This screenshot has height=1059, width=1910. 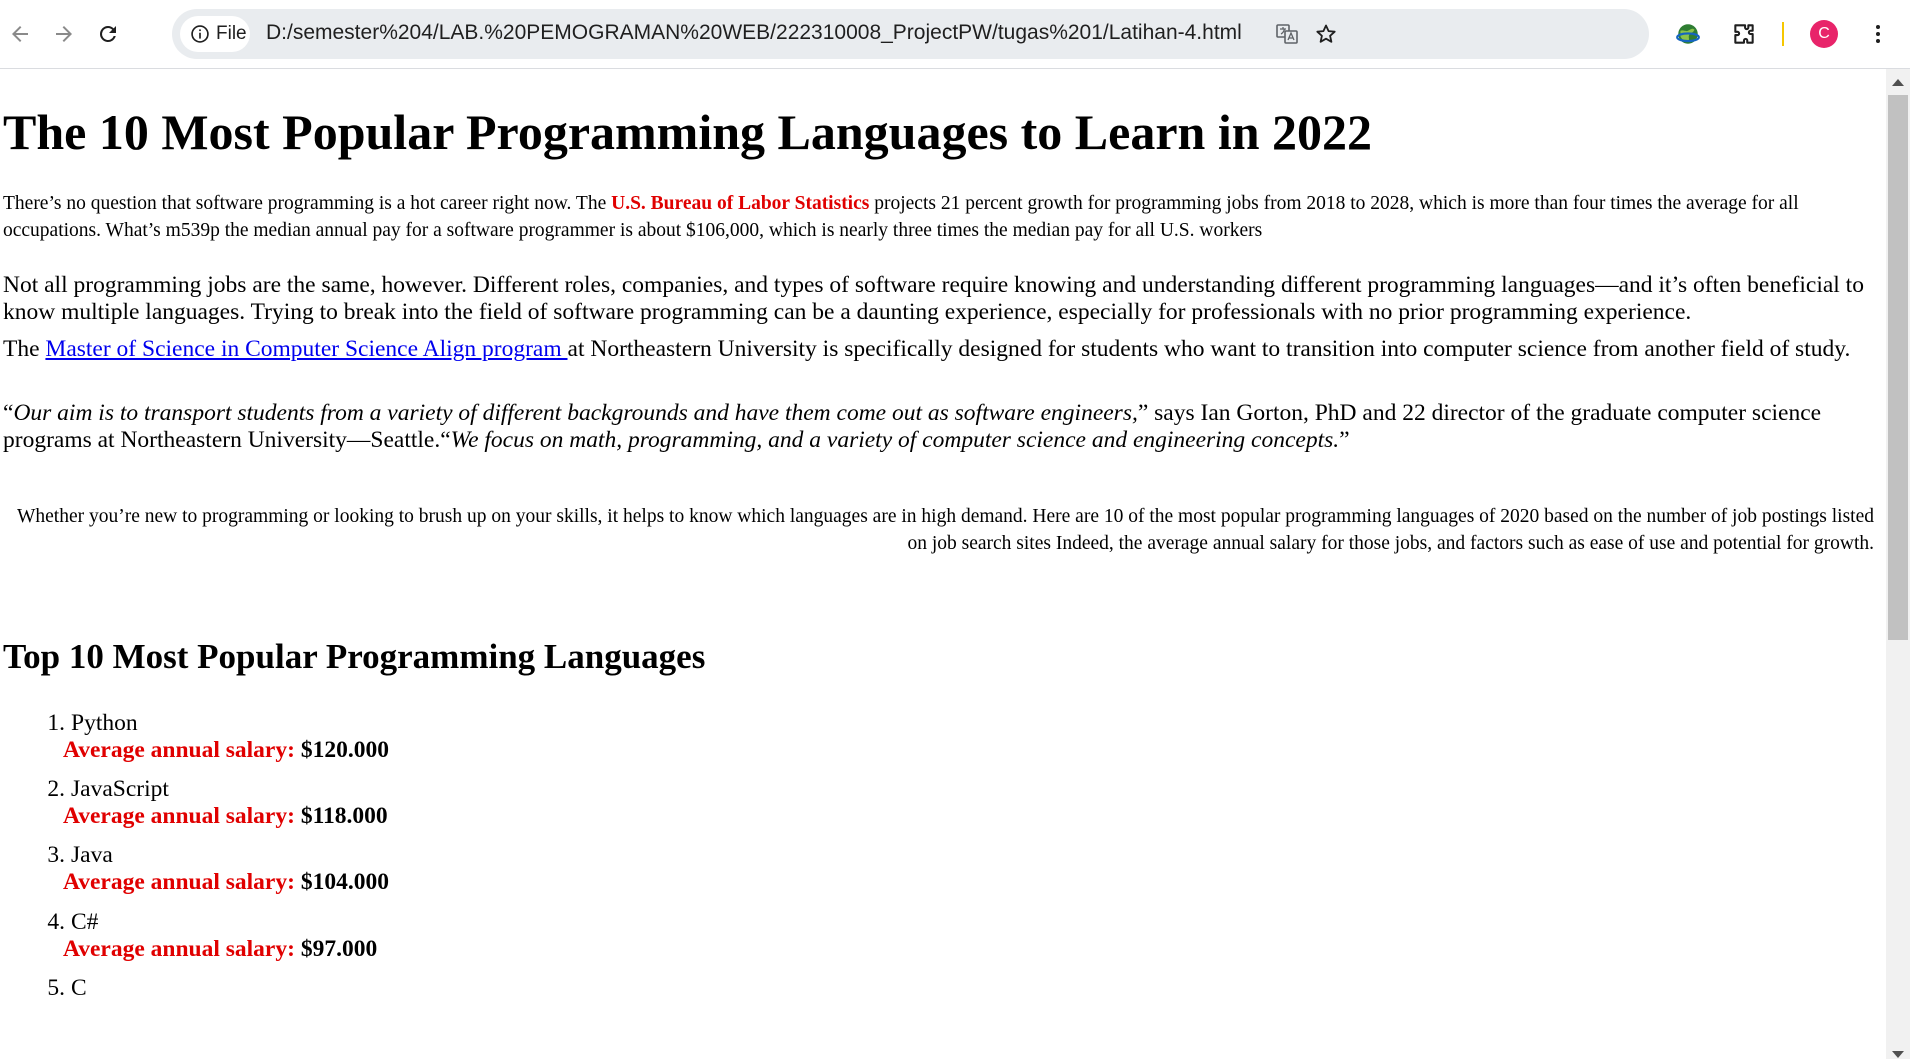 I want to click on scrollbar-thumb, so click(x=1898, y=367).